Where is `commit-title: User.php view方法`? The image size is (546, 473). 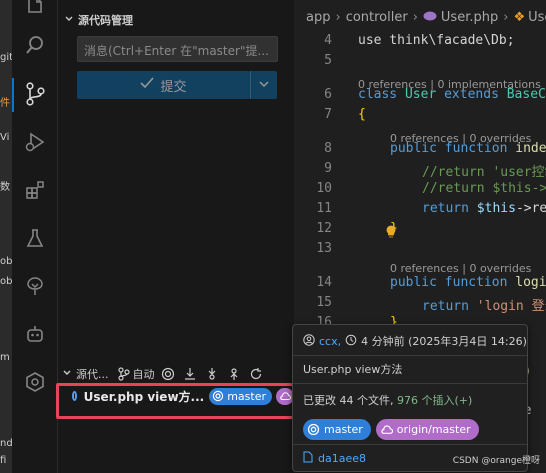 commit-title: User.php view方法 is located at coordinates (353, 369).